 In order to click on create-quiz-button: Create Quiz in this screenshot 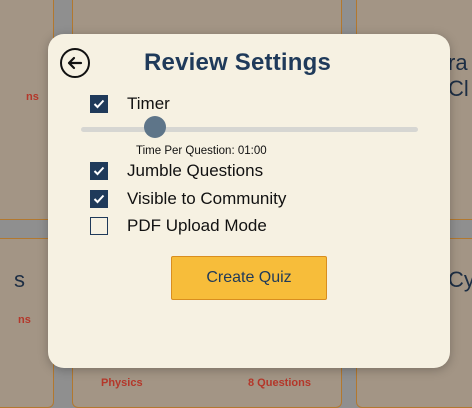, I will do `click(249, 278)`.